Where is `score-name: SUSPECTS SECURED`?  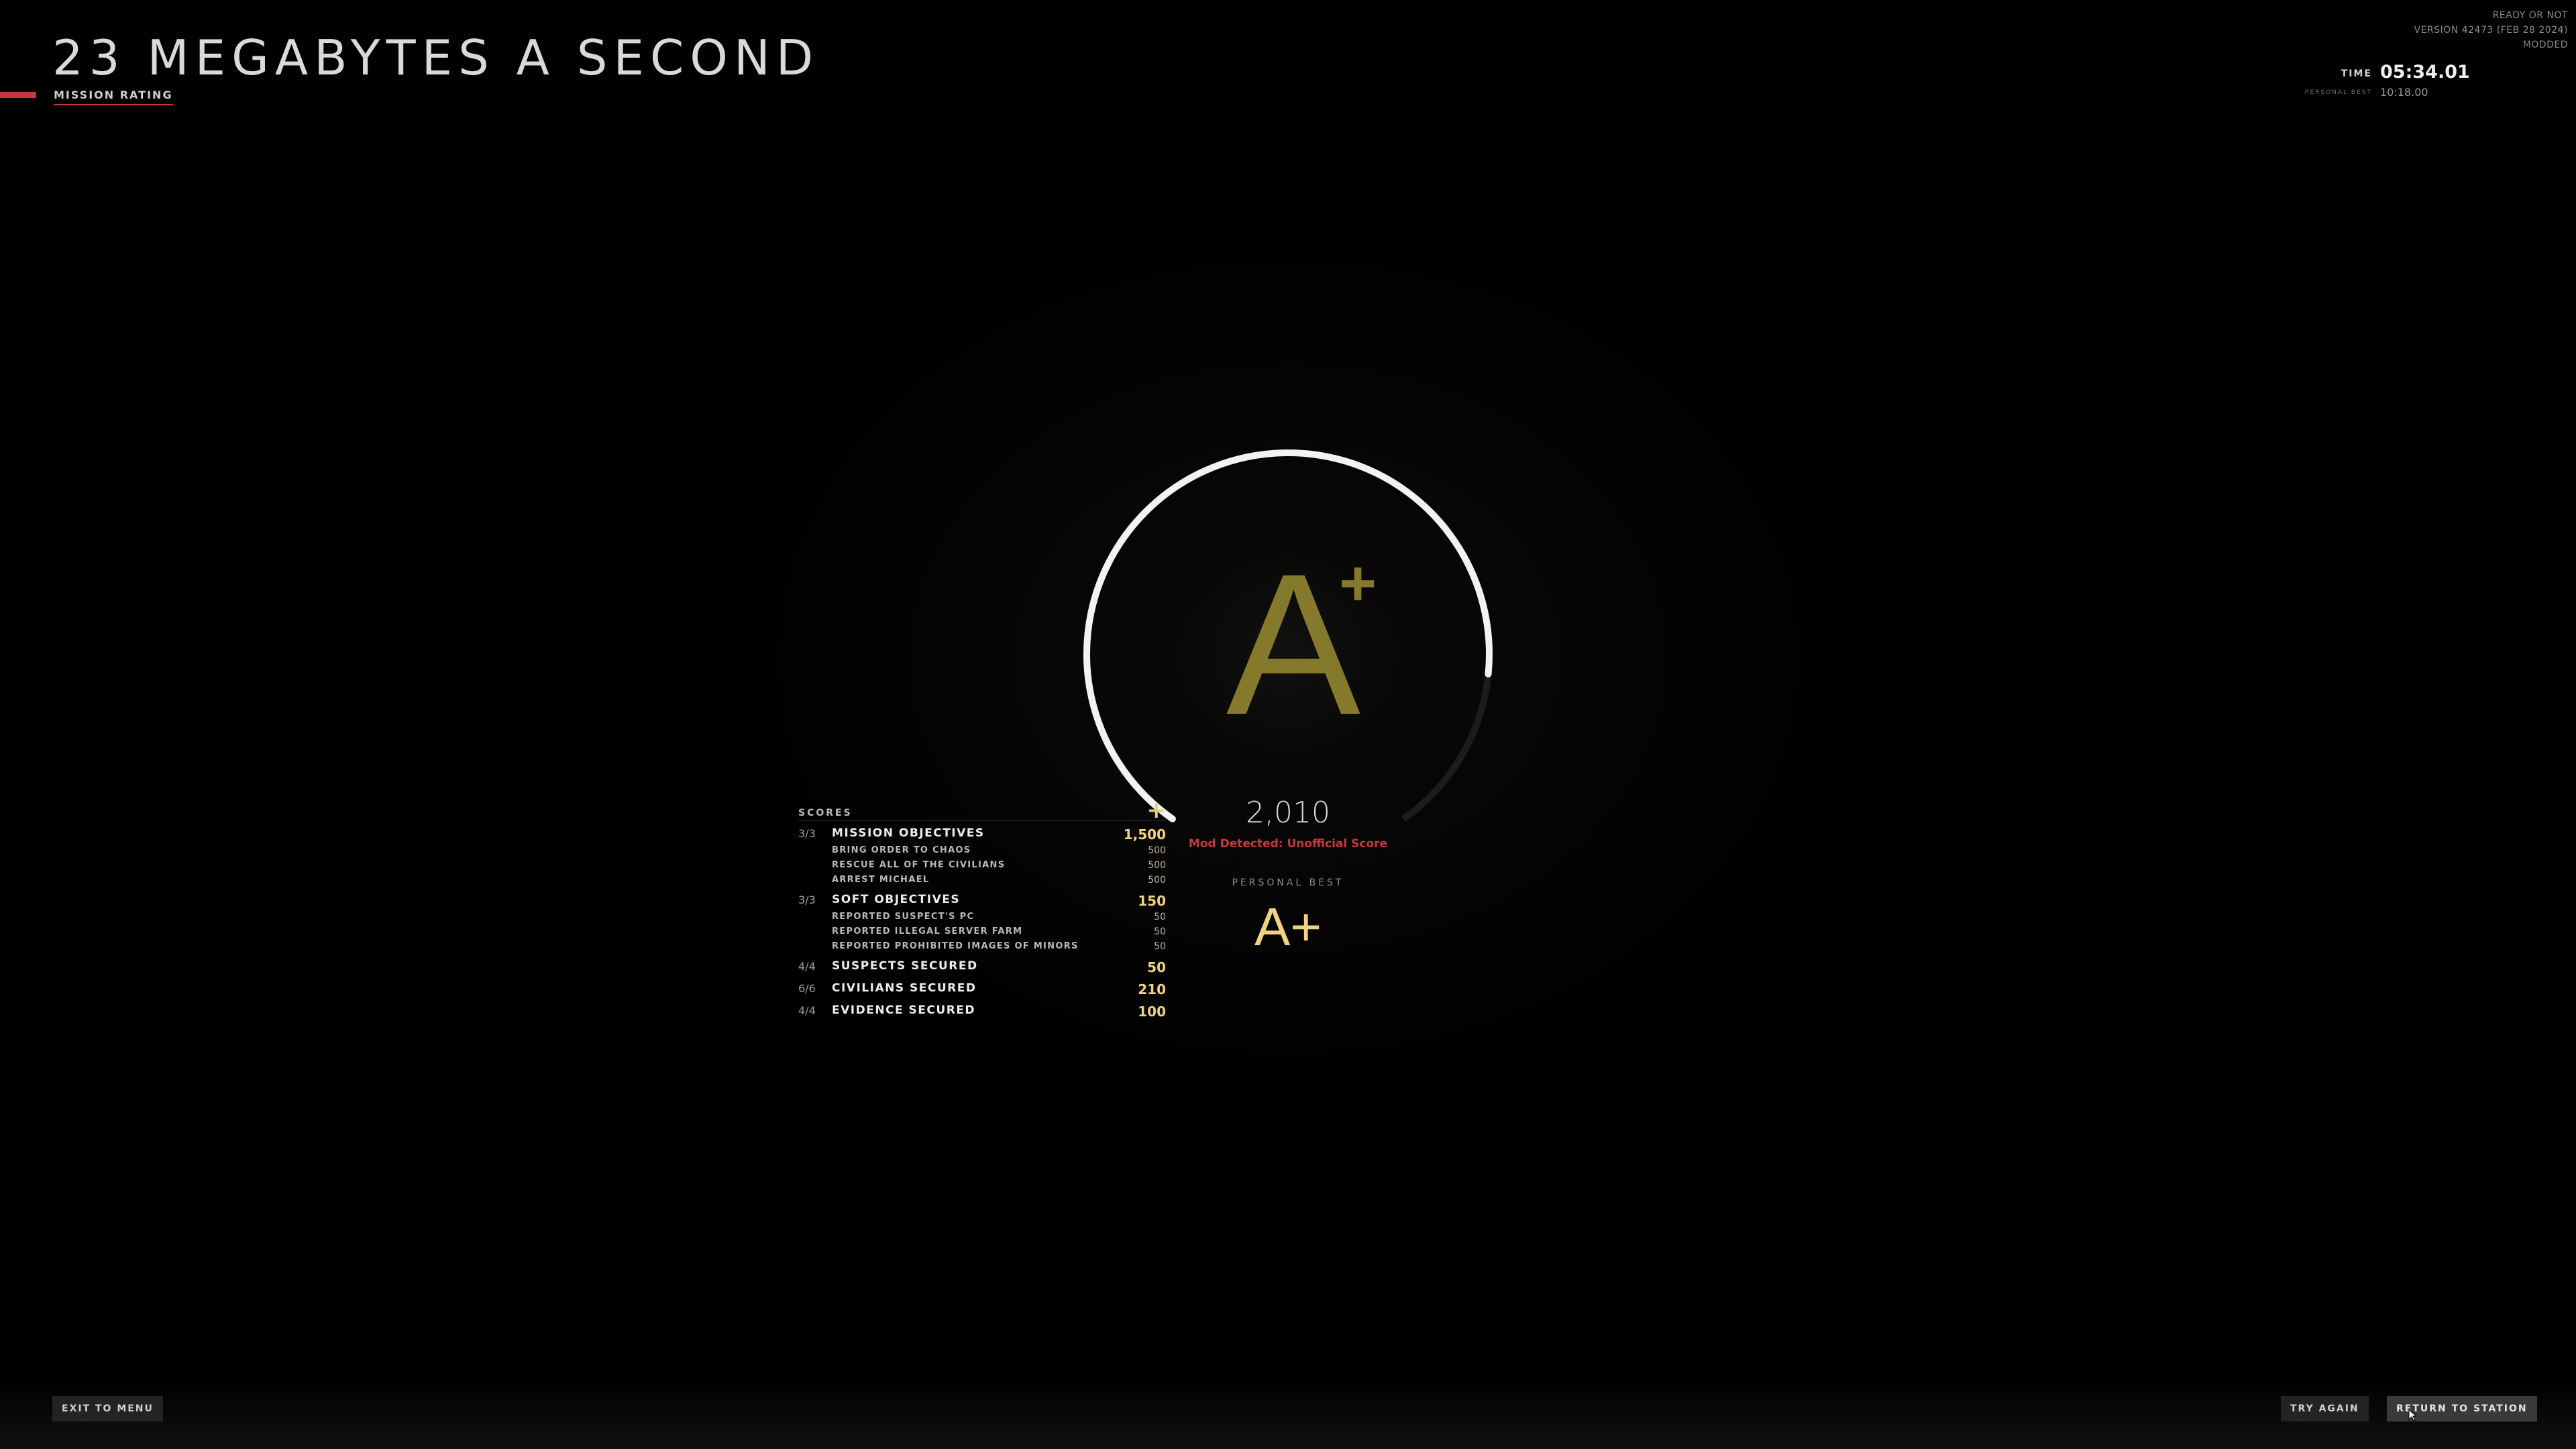 score-name: SUSPECTS SECURED is located at coordinates (905, 966).